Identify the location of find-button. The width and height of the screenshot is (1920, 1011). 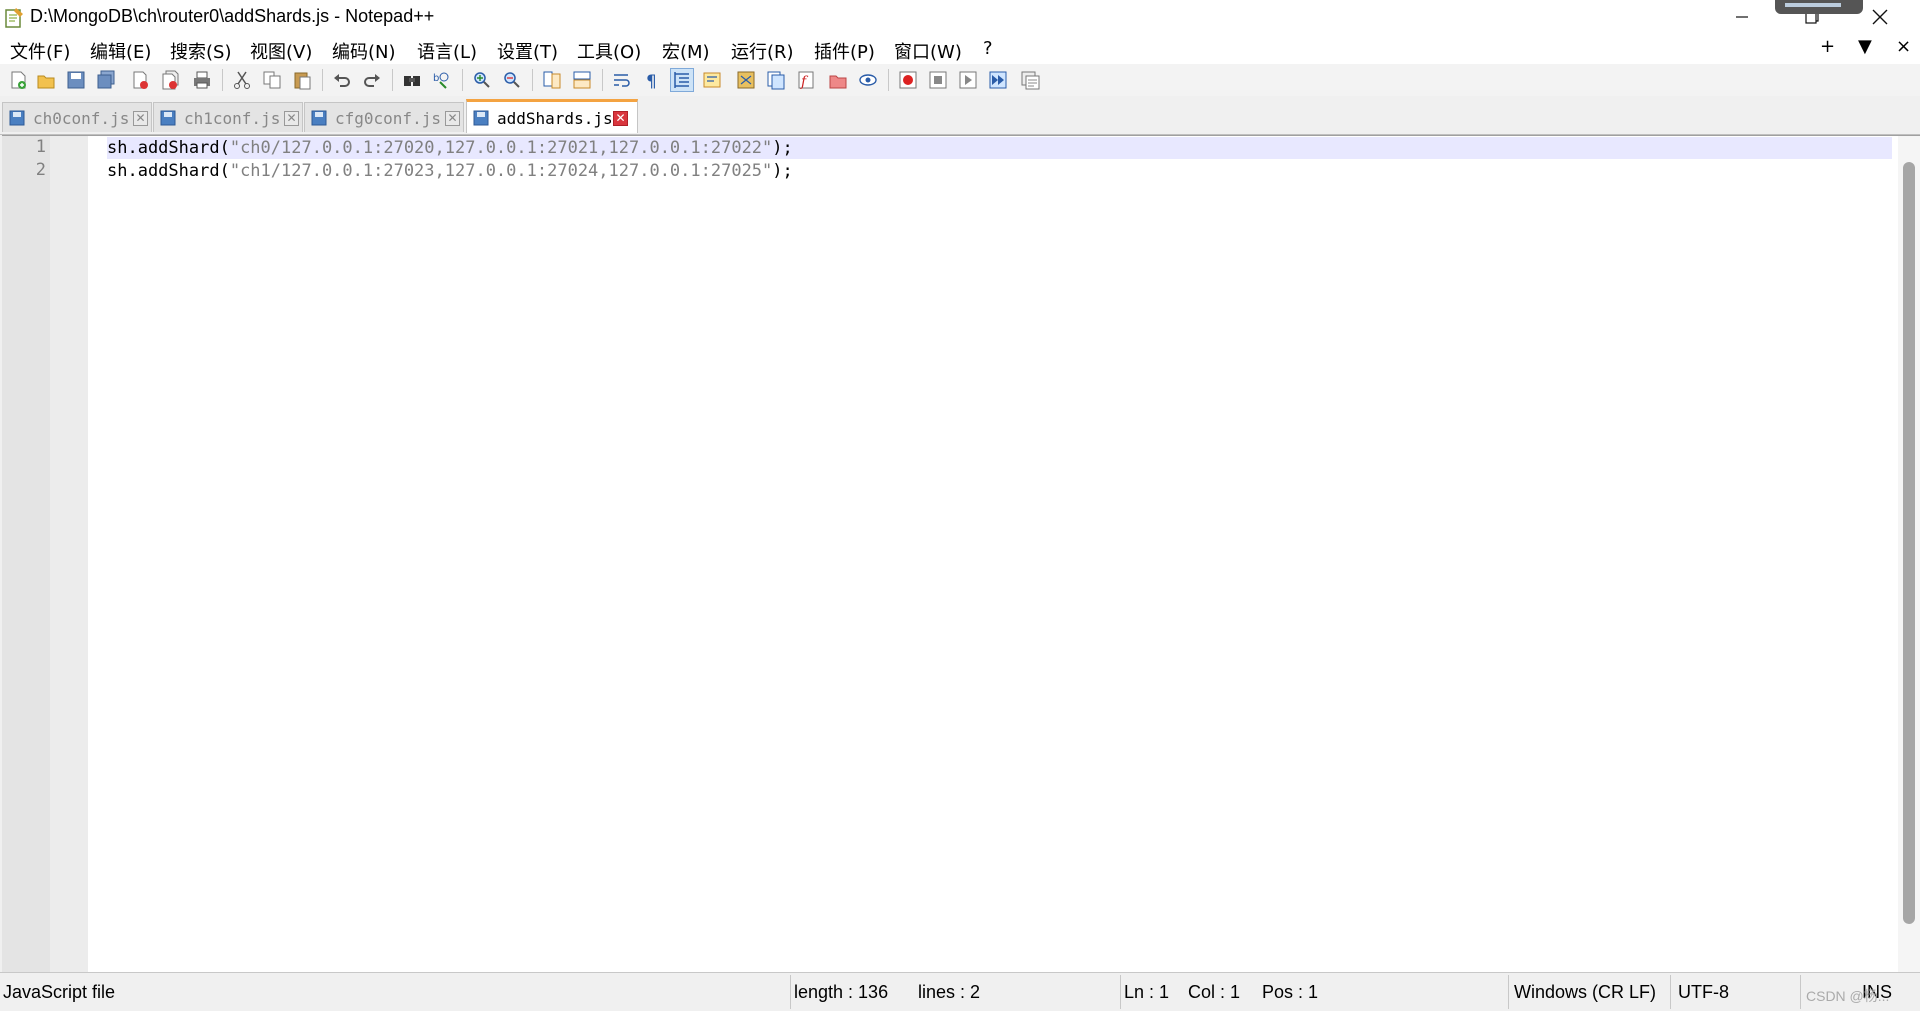
(412, 80).